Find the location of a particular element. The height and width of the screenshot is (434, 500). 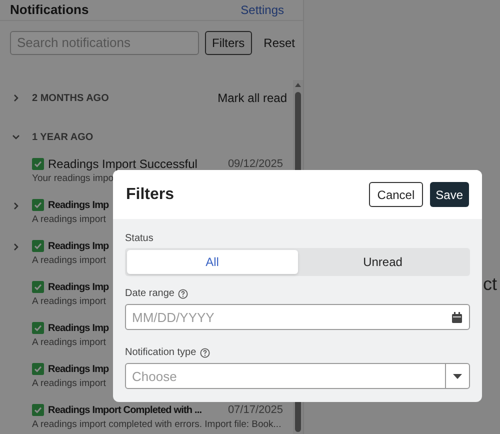

field-label: Date range is located at coordinates (149, 294).